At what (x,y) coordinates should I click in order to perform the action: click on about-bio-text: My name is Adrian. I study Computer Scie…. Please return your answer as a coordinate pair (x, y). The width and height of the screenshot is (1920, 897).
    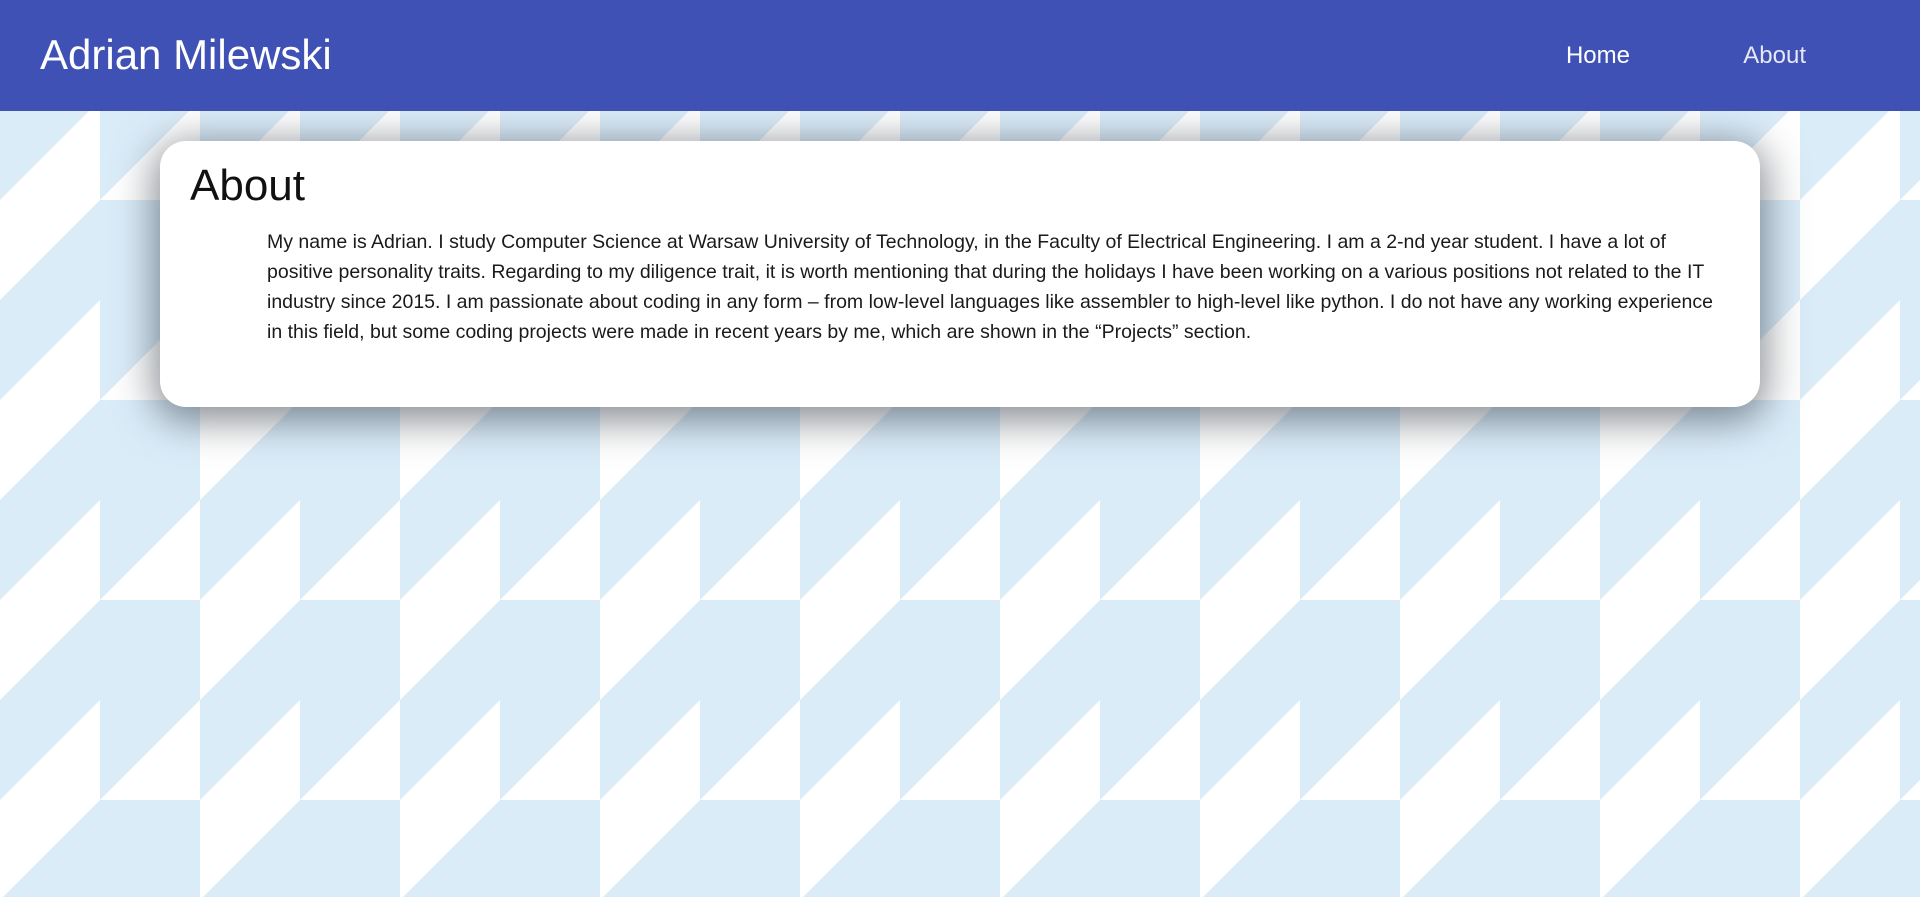
    Looking at the image, I should click on (990, 287).